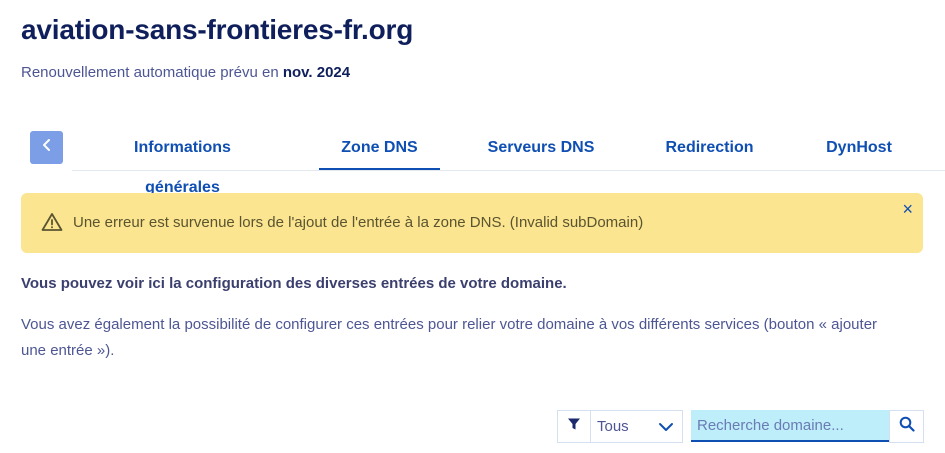 This screenshot has width=945, height=453. What do you see at coordinates (150, 72) in the screenshot?
I see `renewal-text: Renouvellement automatique prévu en` at bounding box center [150, 72].